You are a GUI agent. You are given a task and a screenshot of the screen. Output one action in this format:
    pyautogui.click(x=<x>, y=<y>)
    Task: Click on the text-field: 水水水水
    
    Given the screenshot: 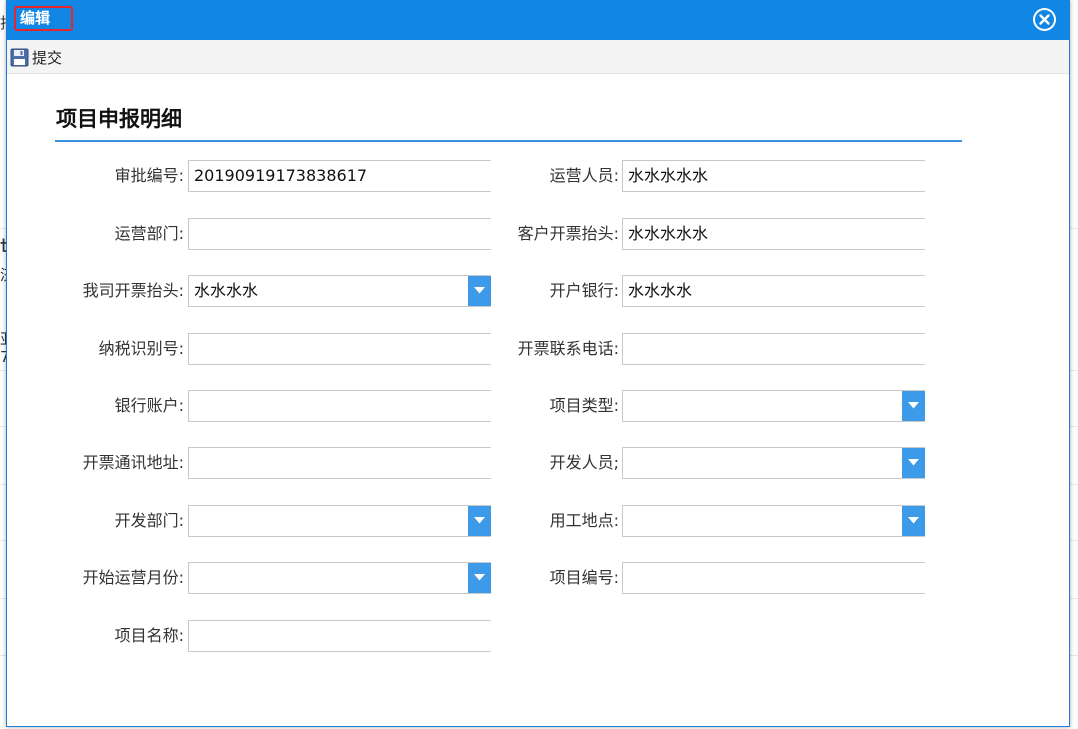 What is the action you would take?
    pyautogui.click(x=773, y=291)
    